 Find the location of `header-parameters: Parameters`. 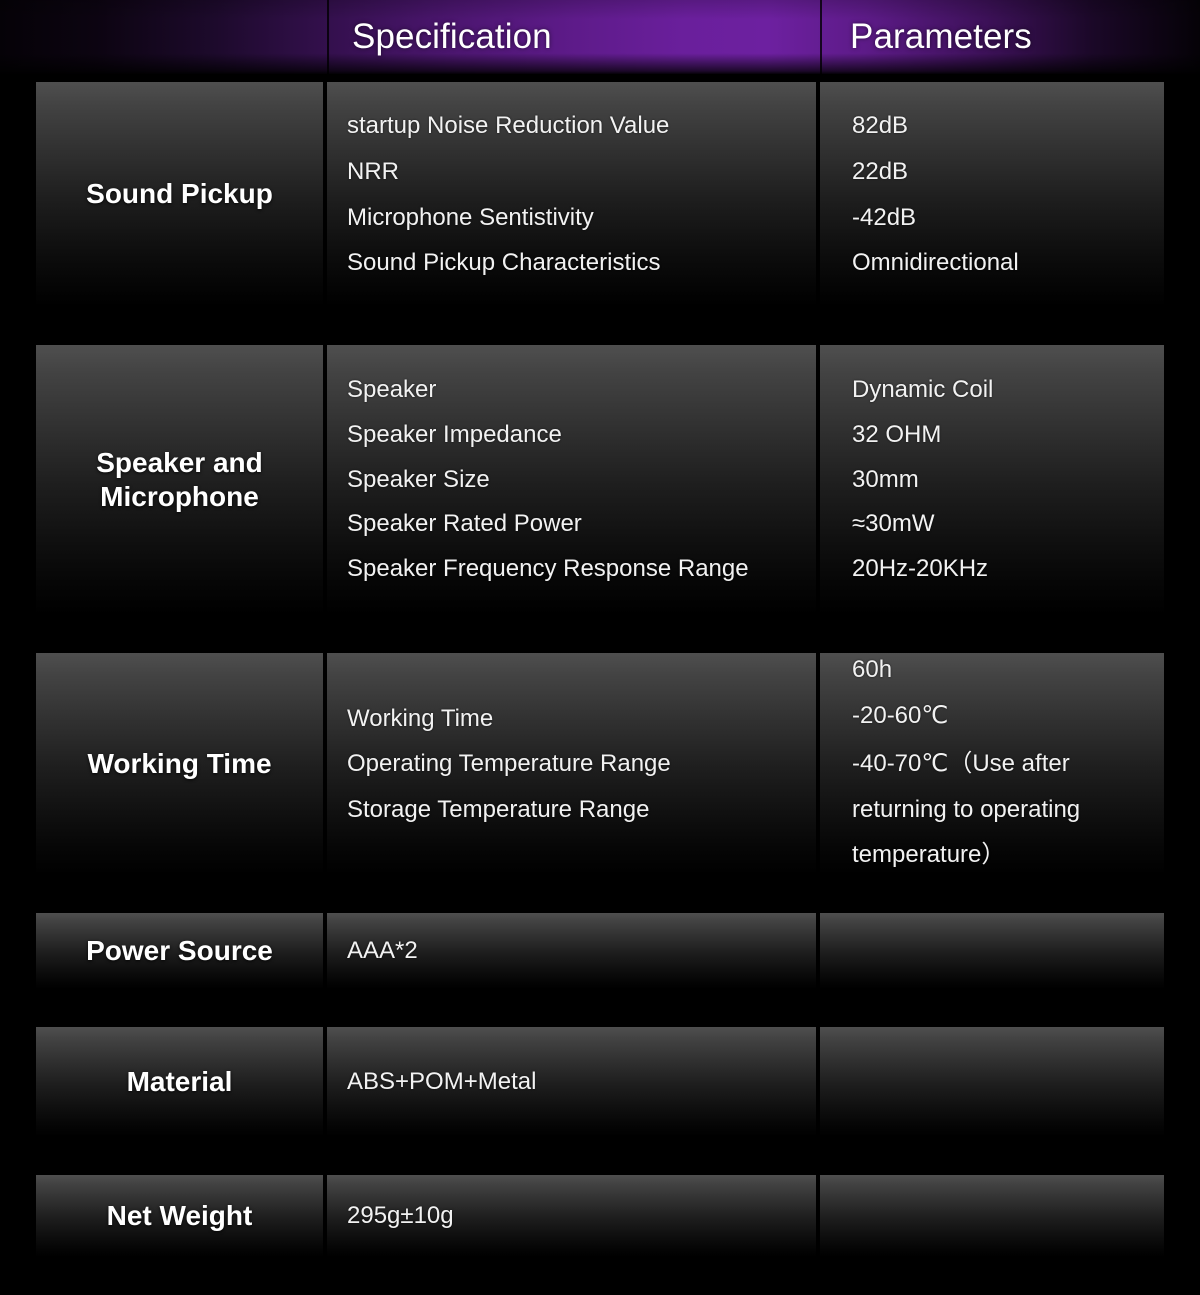

header-parameters: Parameters is located at coordinates (941, 36).